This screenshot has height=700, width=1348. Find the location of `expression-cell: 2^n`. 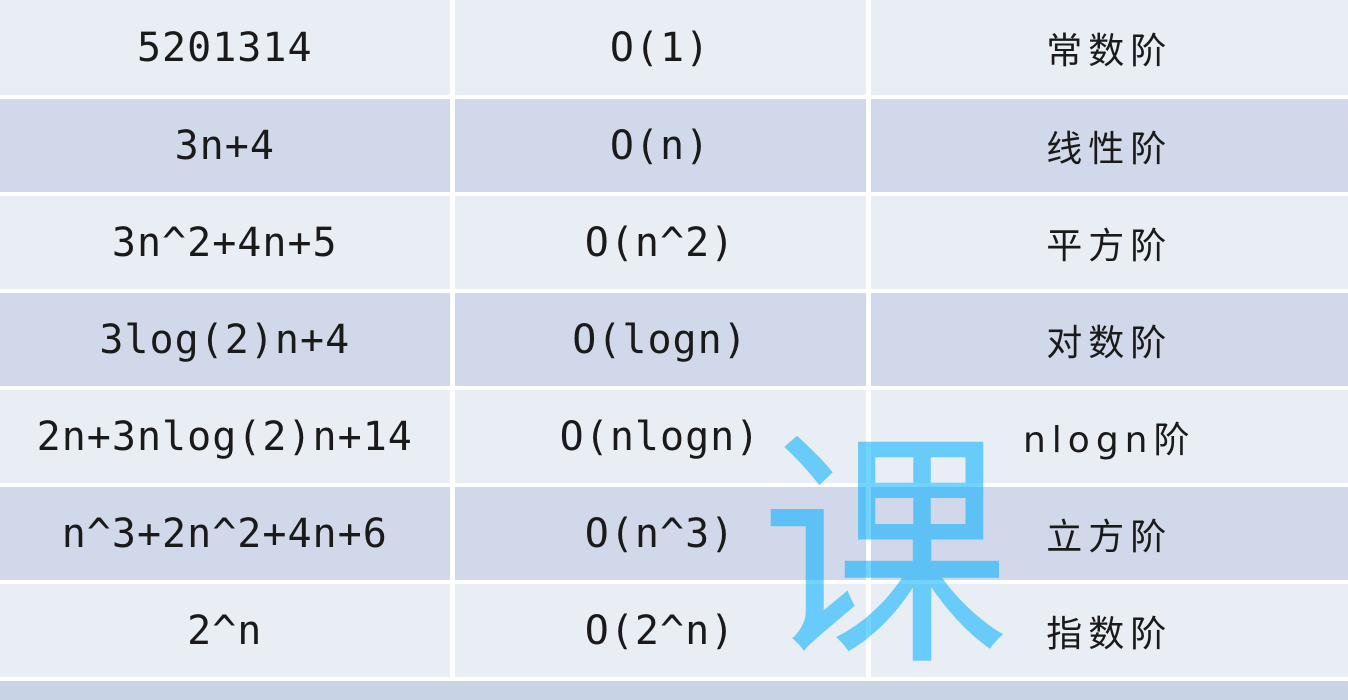

expression-cell: 2^n is located at coordinates (227, 631).